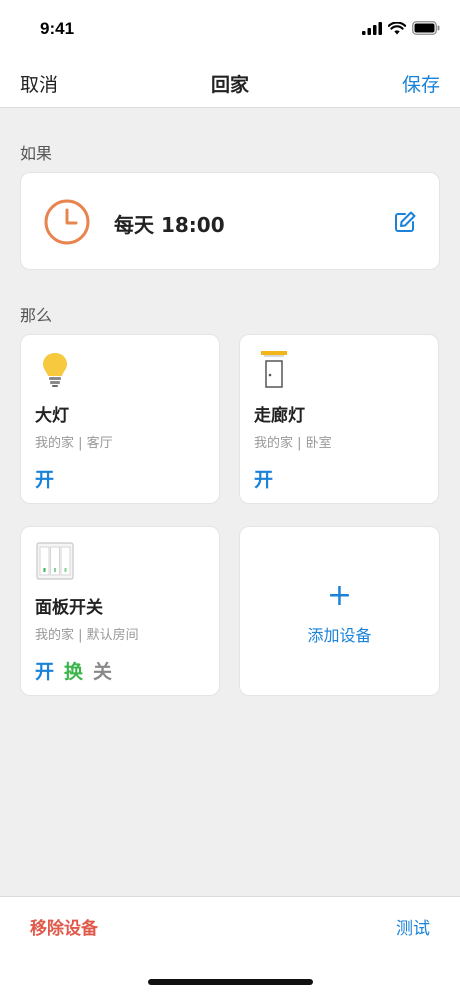 The width and height of the screenshot is (460, 996). I want to click on device-name: 面板开关, so click(69, 608).